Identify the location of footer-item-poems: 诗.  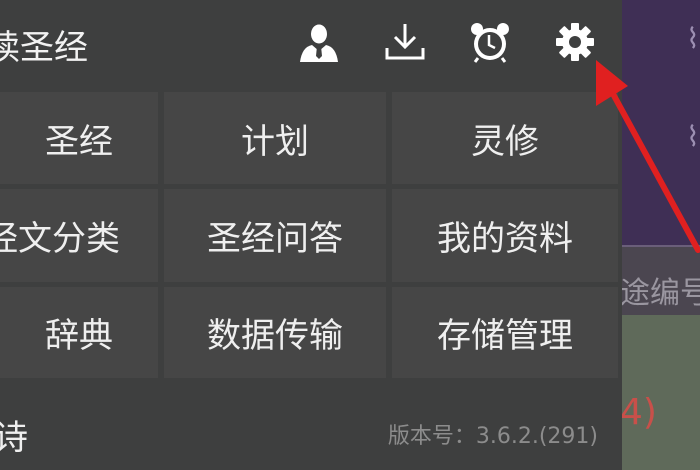
(14, 434).